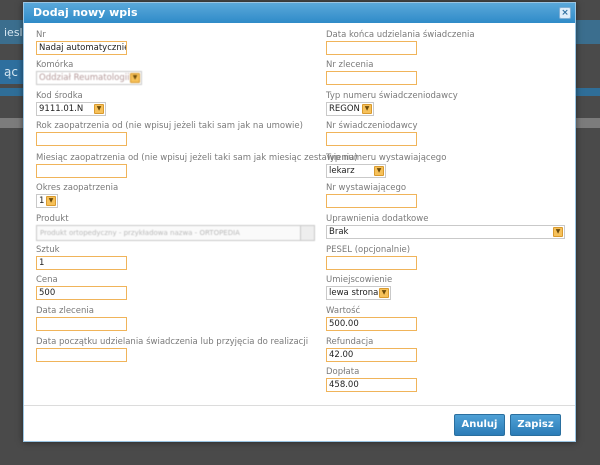  What do you see at coordinates (48, 250) in the screenshot?
I see `sztuk-label: Sztuk` at bounding box center [48, 250].